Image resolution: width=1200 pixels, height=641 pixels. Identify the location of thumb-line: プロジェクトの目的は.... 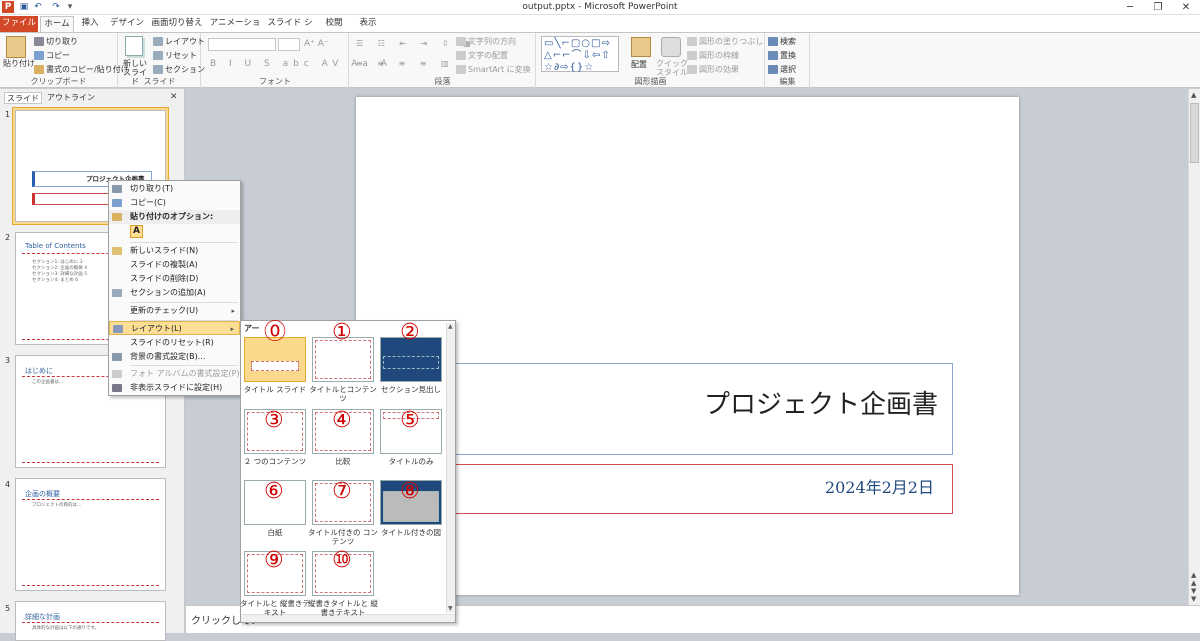
(57, 505).